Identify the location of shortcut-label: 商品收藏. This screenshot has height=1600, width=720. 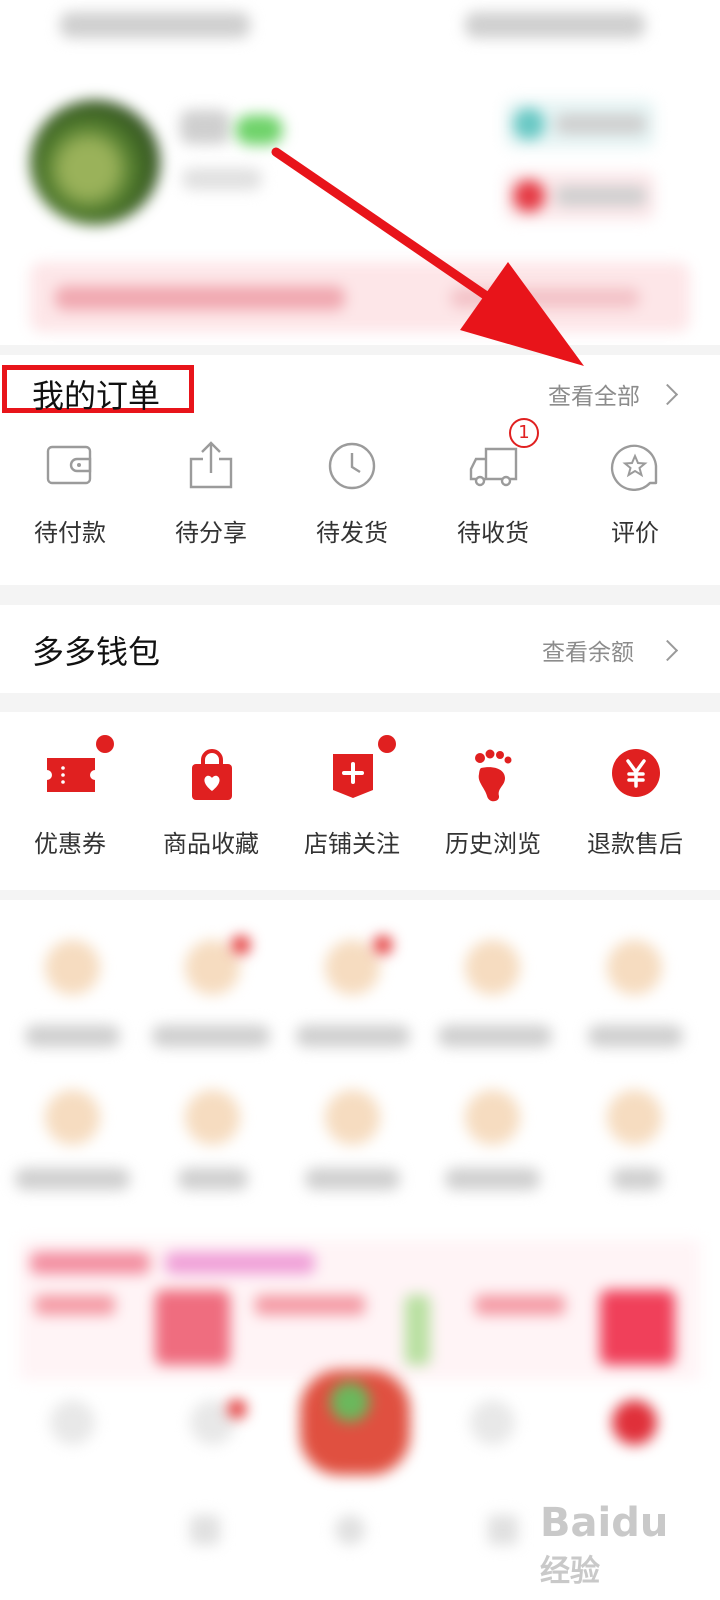
(211, 844).